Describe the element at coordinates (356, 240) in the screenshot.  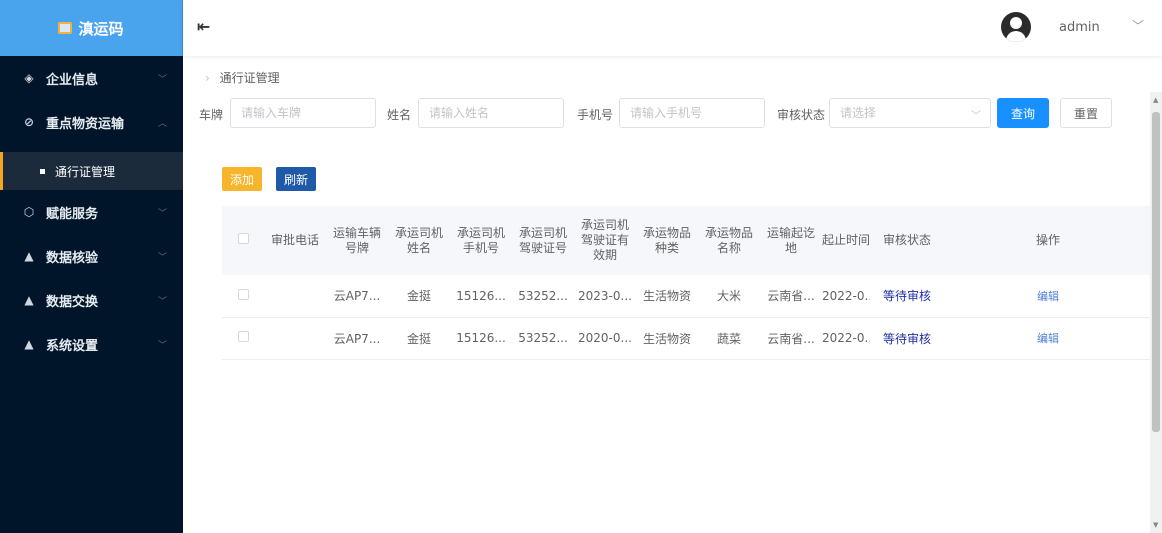
I see `table-header-cell: 运输车辆号牌` at that location.